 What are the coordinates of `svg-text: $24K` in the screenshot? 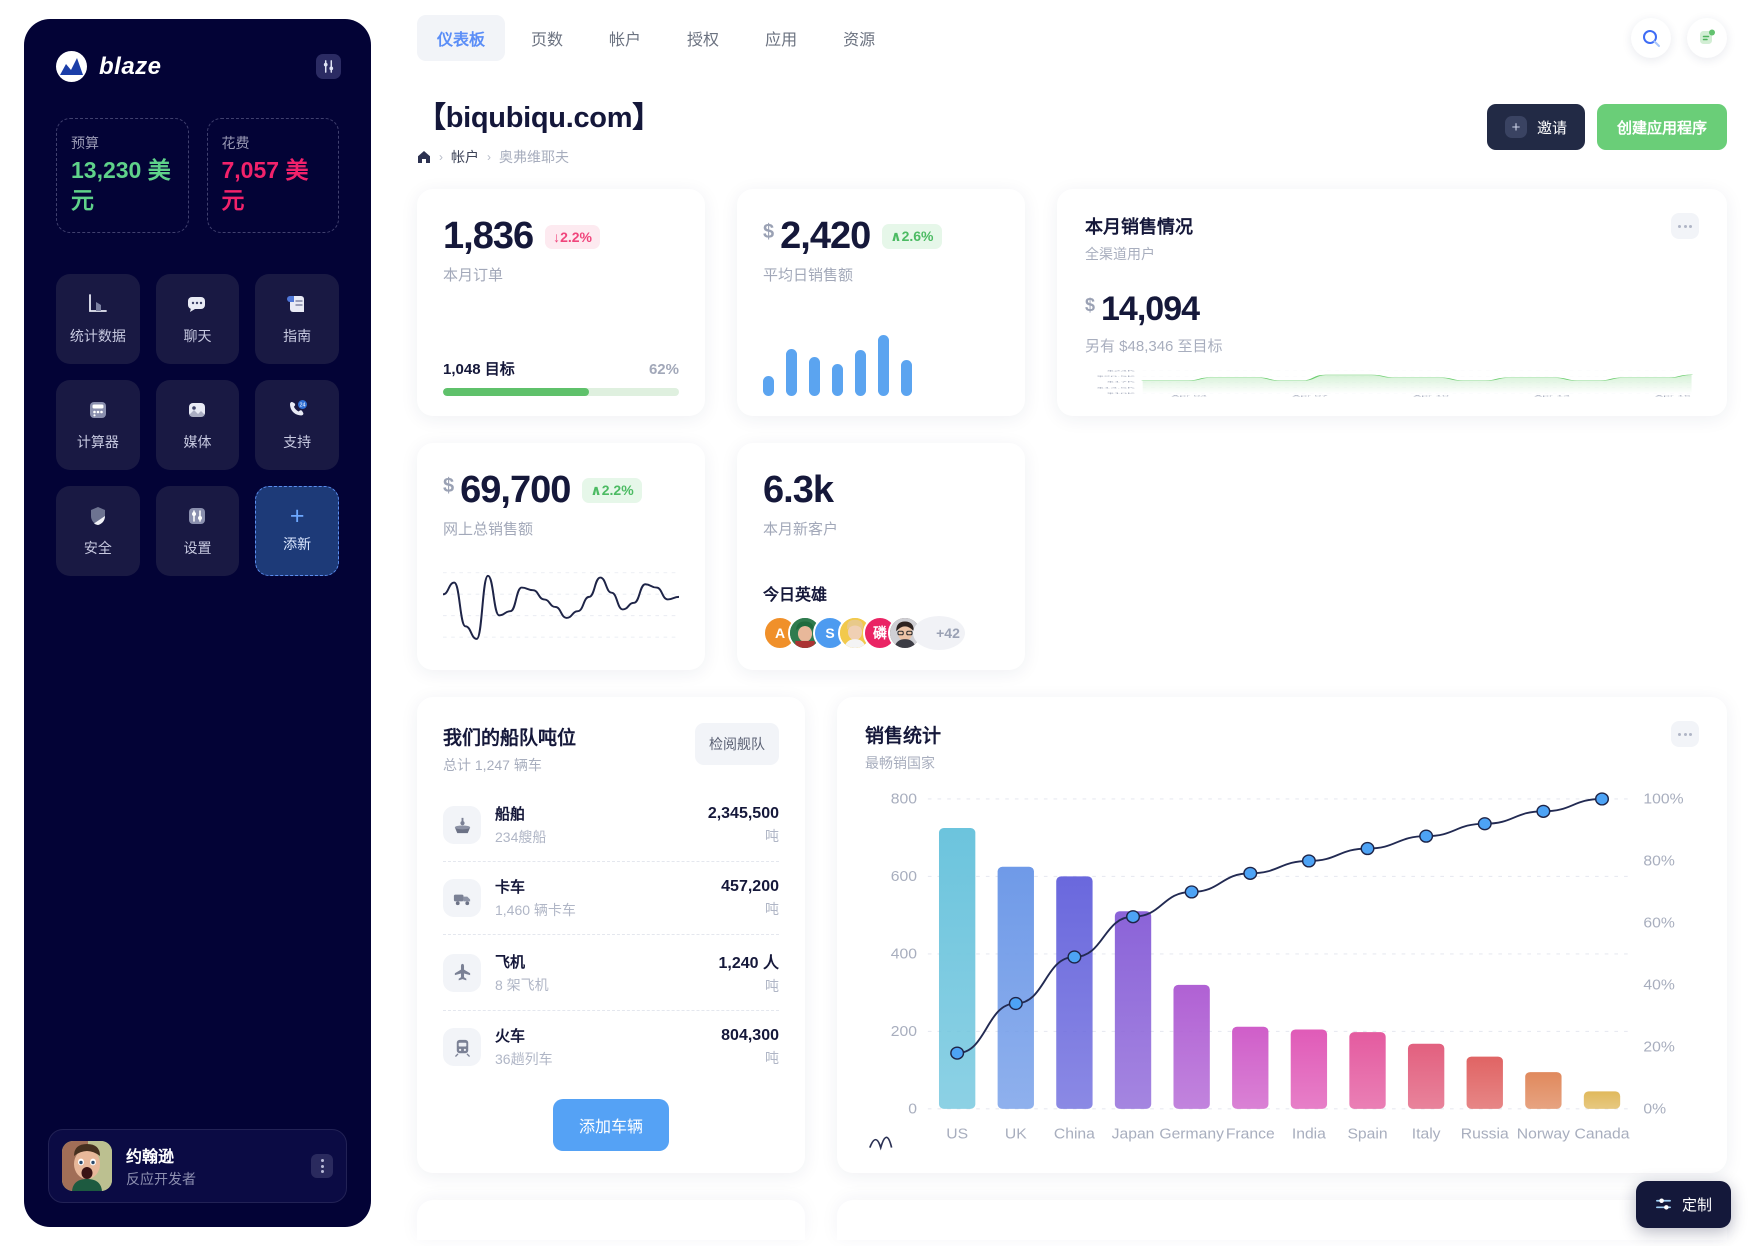 It's located at (1121, 371).